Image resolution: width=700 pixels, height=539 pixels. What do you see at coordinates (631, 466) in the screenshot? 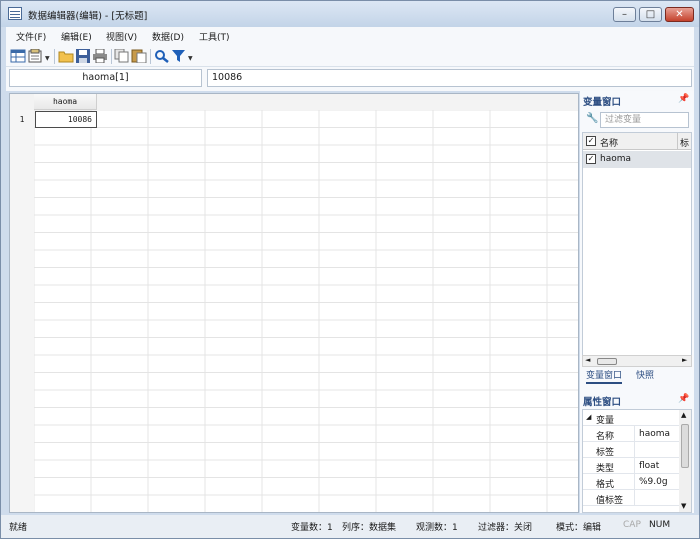
I see `property-row: 类型 float` at bounding box center [631, 466].